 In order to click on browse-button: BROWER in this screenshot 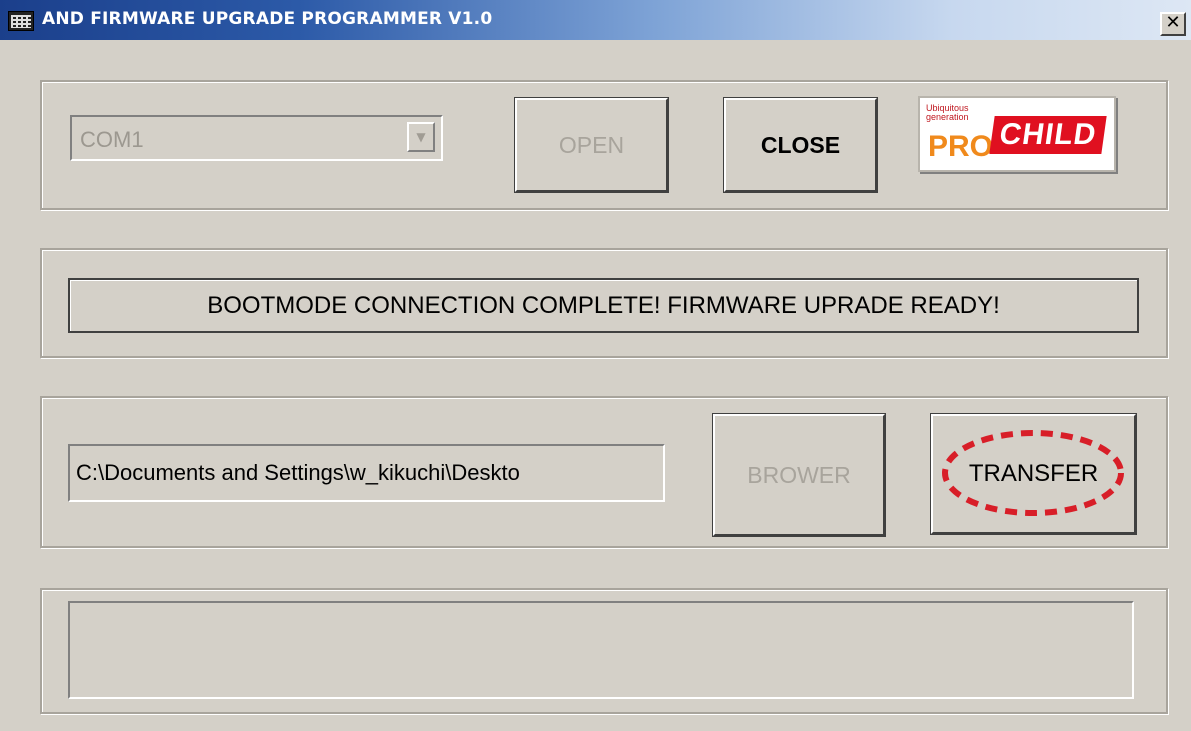, I will do `click(799, 475)`.